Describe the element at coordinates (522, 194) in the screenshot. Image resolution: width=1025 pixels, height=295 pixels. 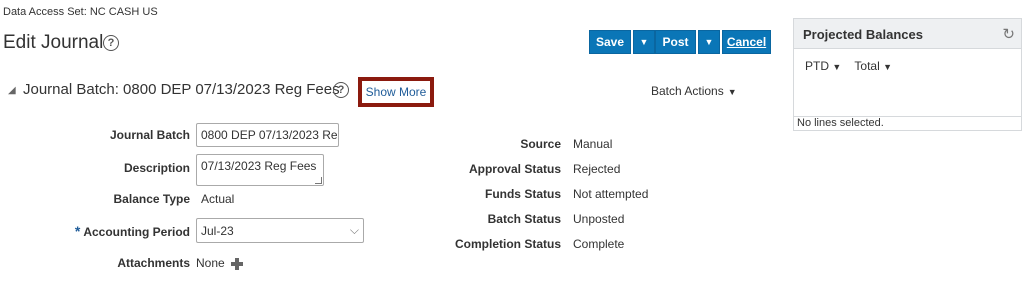
I see `funds-status-label: Funds Status` at that location.